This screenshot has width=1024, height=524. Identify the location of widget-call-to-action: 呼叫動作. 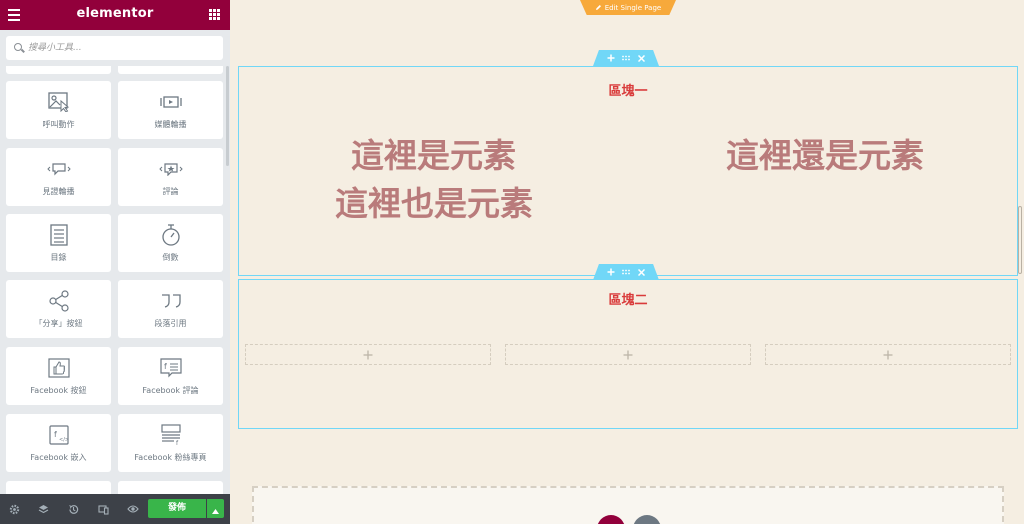
(58, 110).